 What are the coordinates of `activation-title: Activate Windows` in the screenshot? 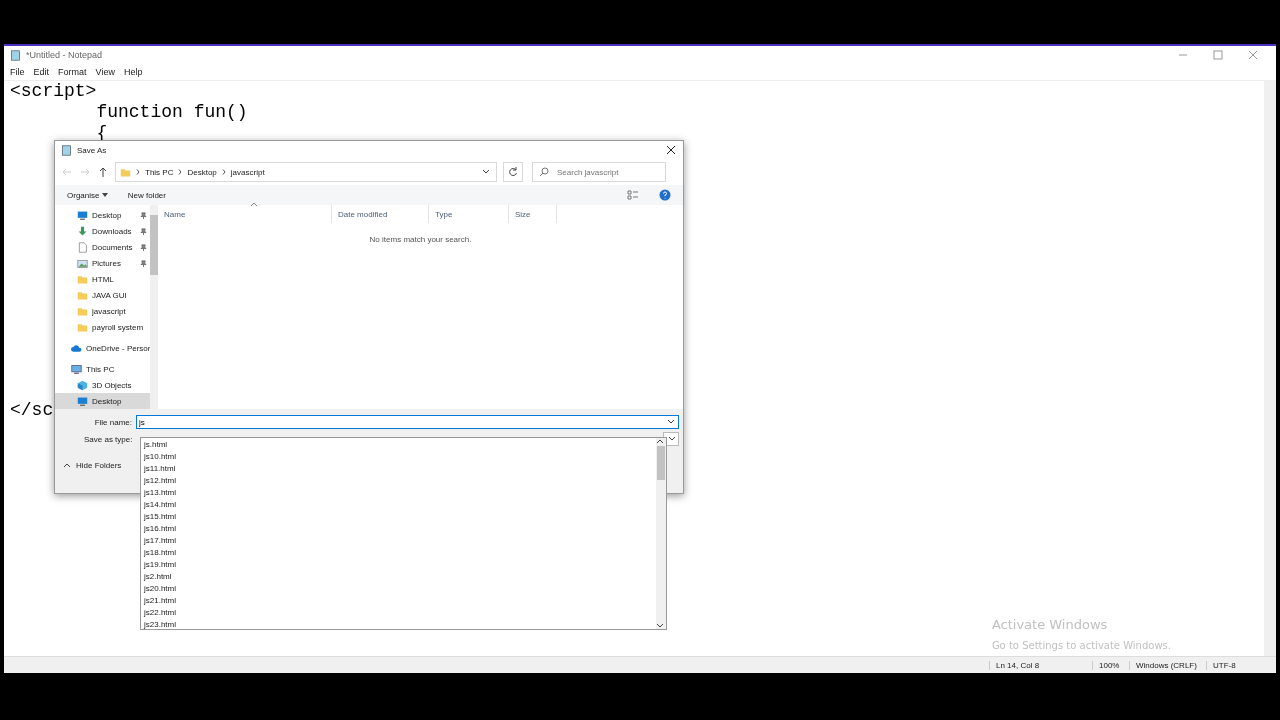 It's located at (1049, 625).